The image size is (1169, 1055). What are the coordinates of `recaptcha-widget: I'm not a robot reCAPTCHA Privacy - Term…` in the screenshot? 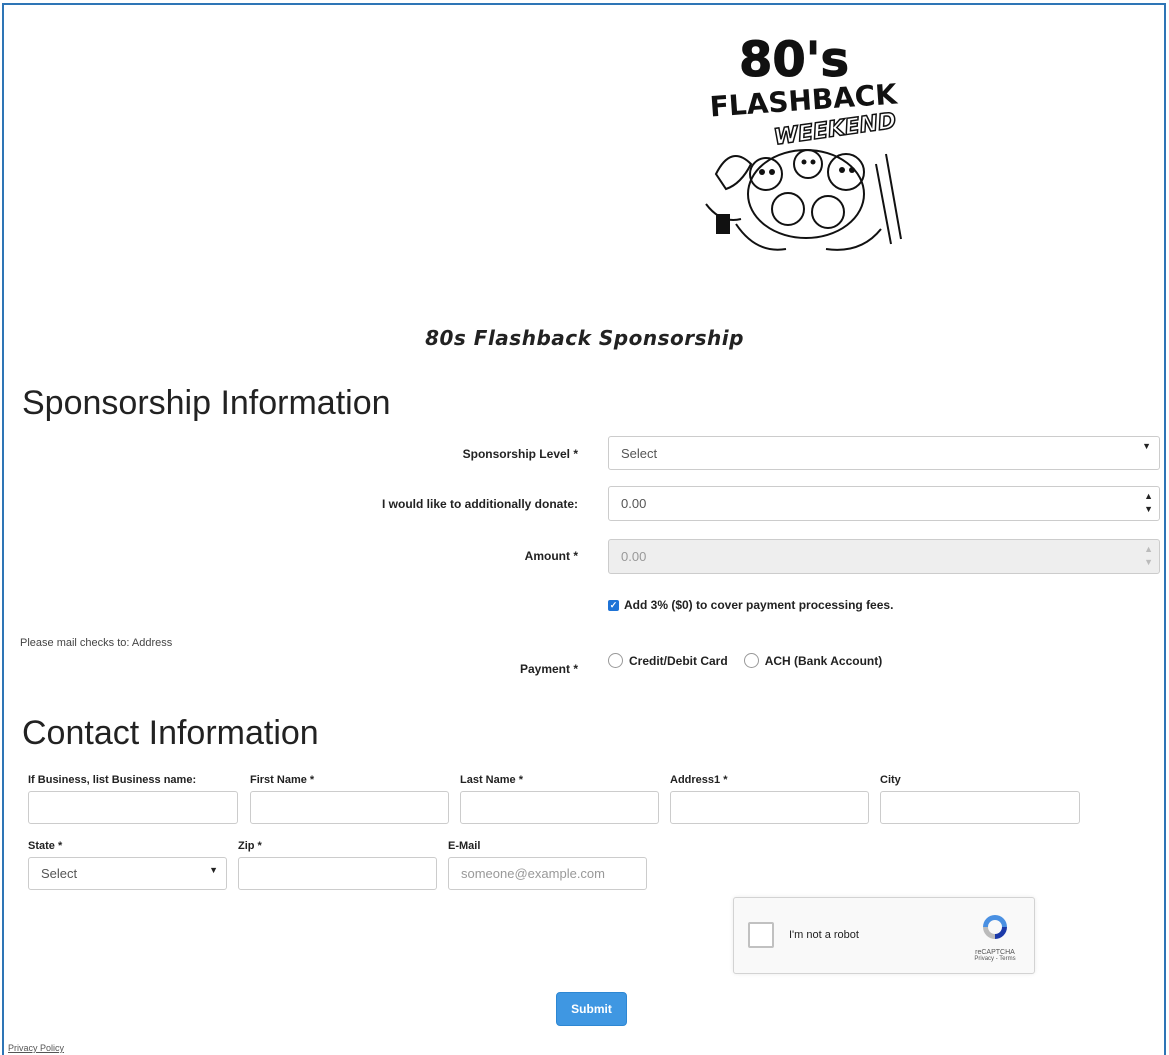 It's located at (884, 935).